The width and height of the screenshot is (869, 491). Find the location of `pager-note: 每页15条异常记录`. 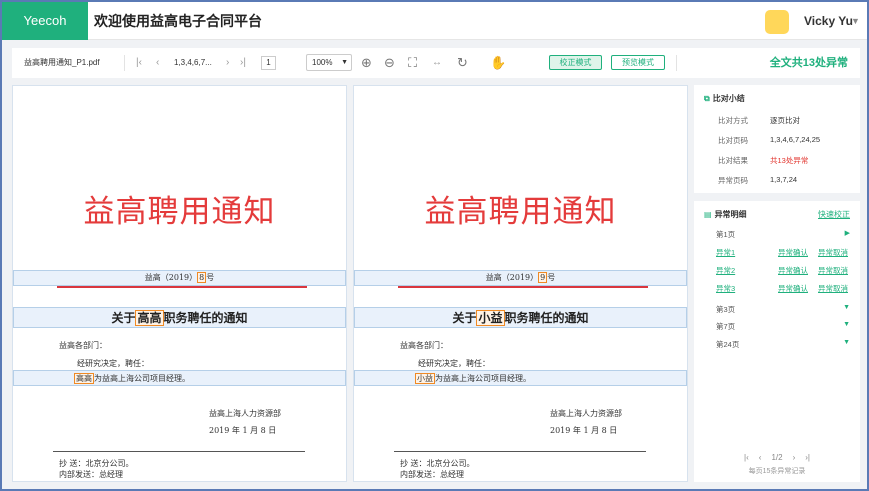

pager-note: 每页15条异常记录 is located at coordinates (777, 471).